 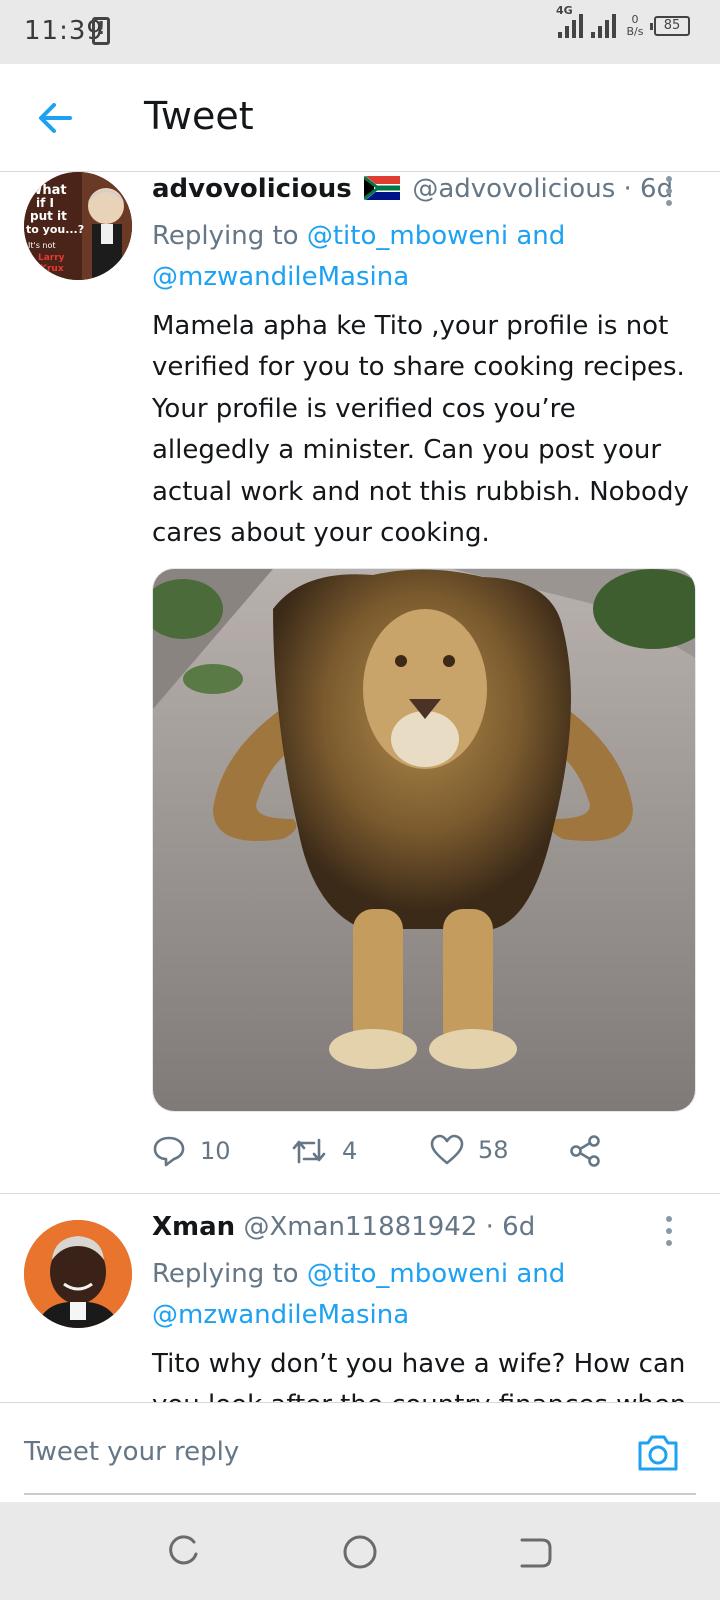 I want to click on tweet-header: advovolicious @advovolicious · 6d, so click(x=412, y=189).